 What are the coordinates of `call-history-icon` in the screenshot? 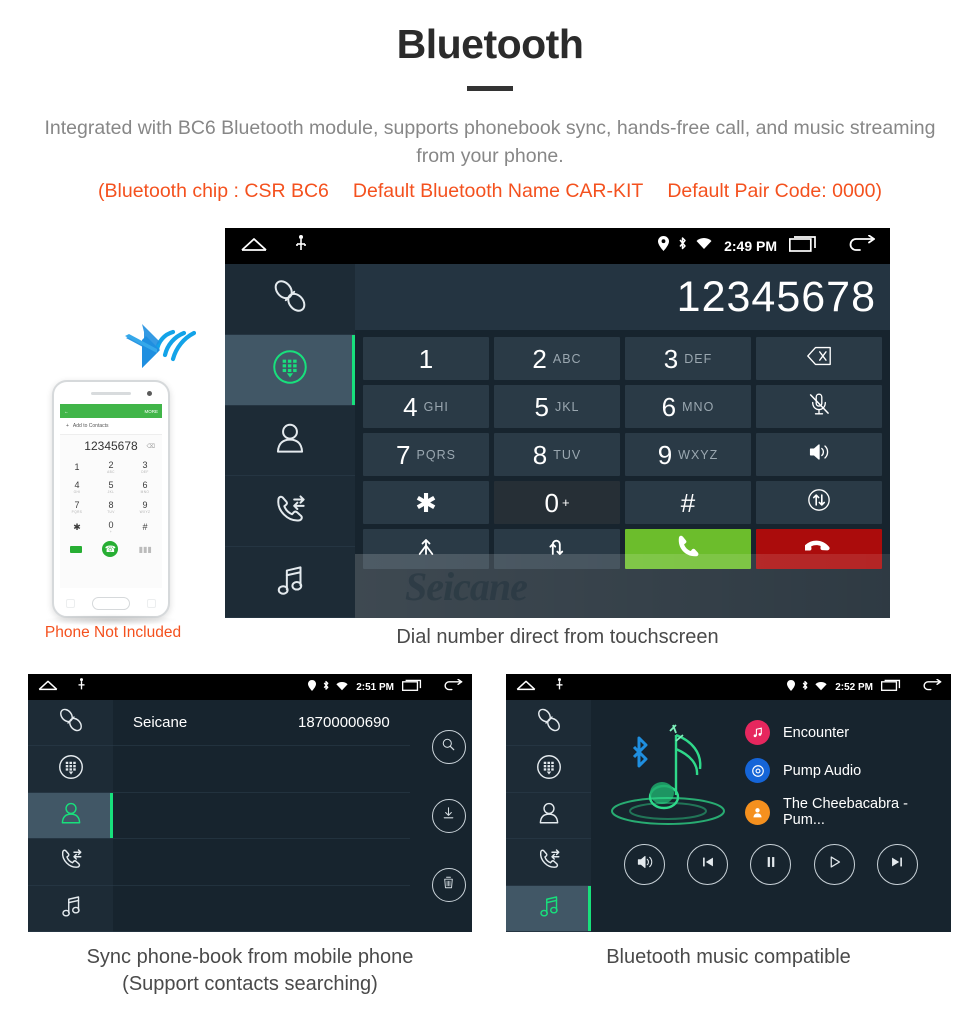 It's located at (549, 861).